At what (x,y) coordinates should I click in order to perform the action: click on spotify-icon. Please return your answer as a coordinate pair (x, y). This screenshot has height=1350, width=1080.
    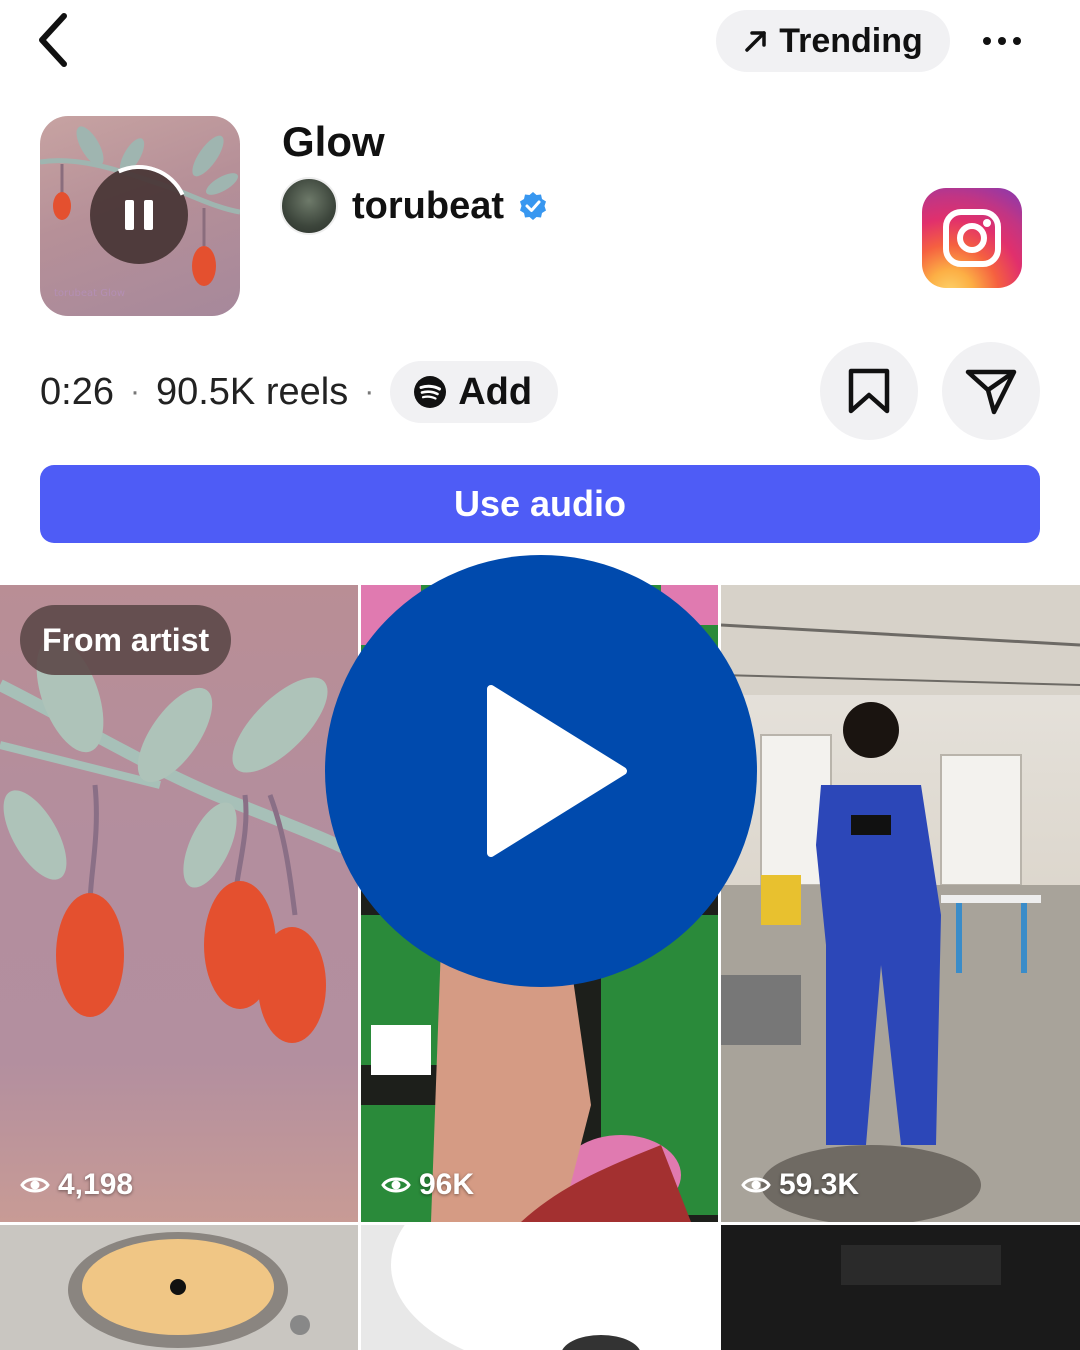
    Looking at the image, I should click on (430, 392).